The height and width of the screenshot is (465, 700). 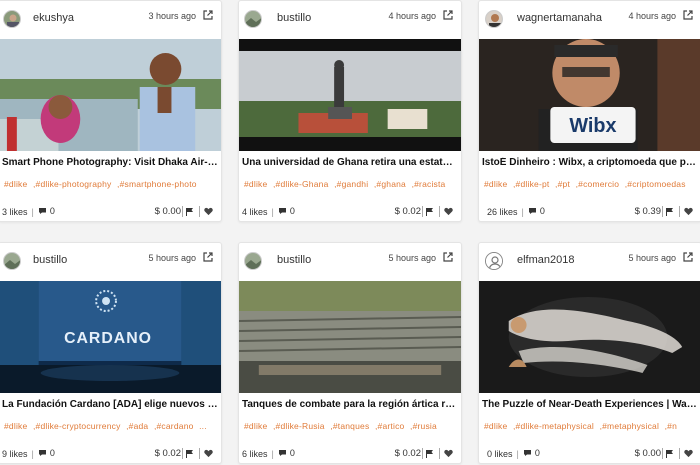 What do you see at coordinates (407, 453) in the screenshot?
I see `payout-value: $ 0.02` at bounding box center [407, 453].